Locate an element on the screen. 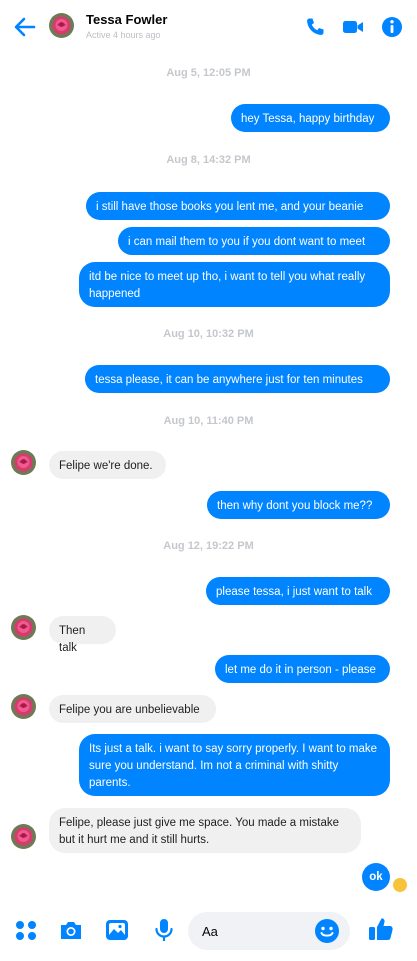 This screenshot has width=417, height=961. outgoing-message: please tessa, i just want to talk is located at coordinates (298, 591).